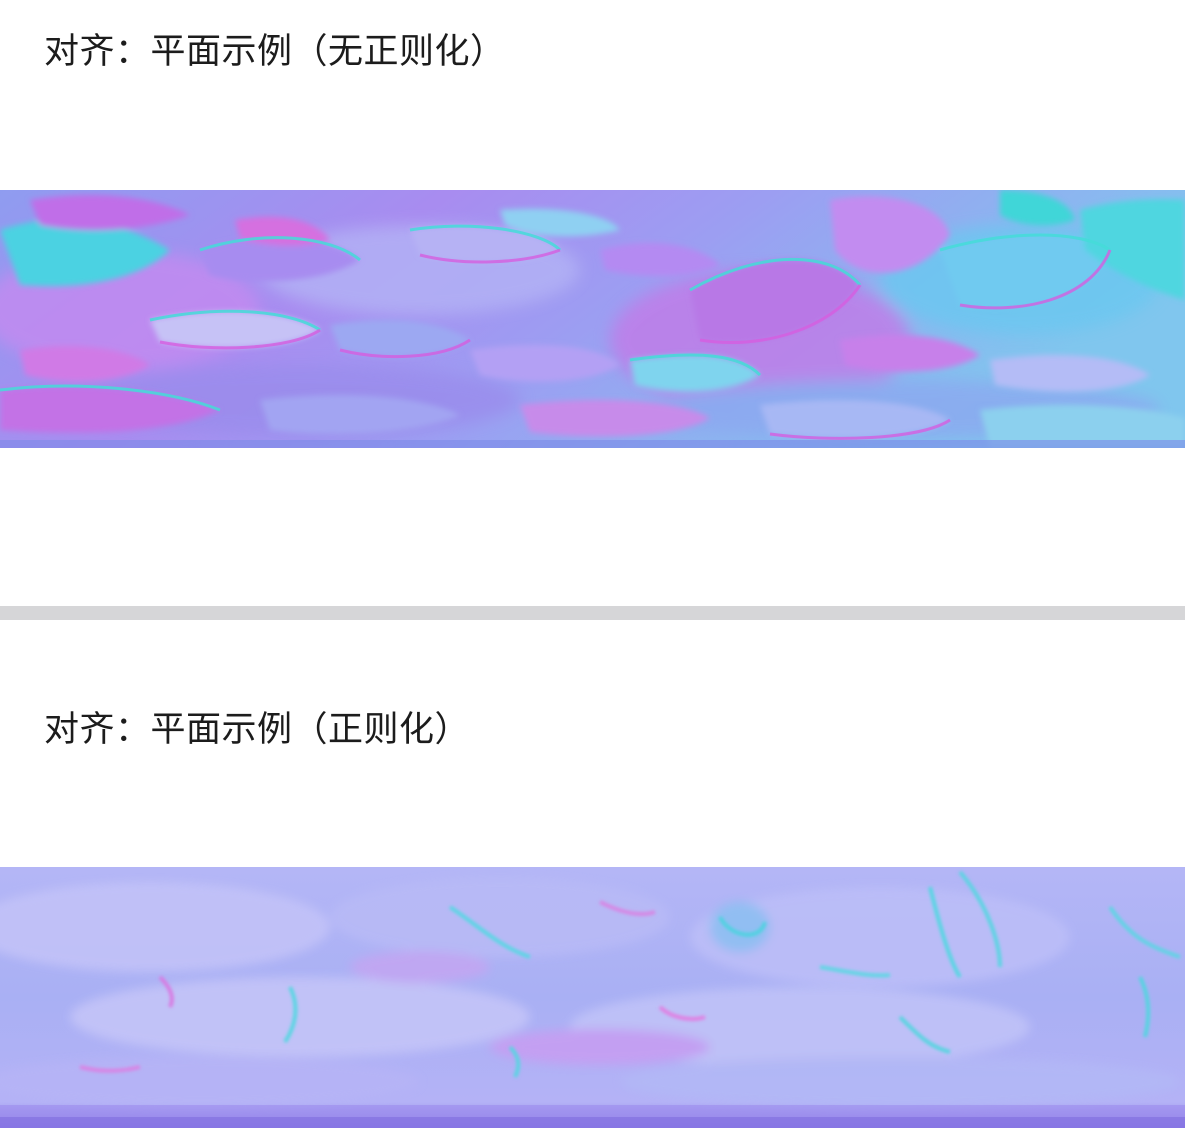 This screenshot has height=1128, width=1185. What do you see at coordinates (275, 52) in the screenshot?
I see `panel-caption: 对齐：平面示例（无正则化）` at bounding box center [275, 52].